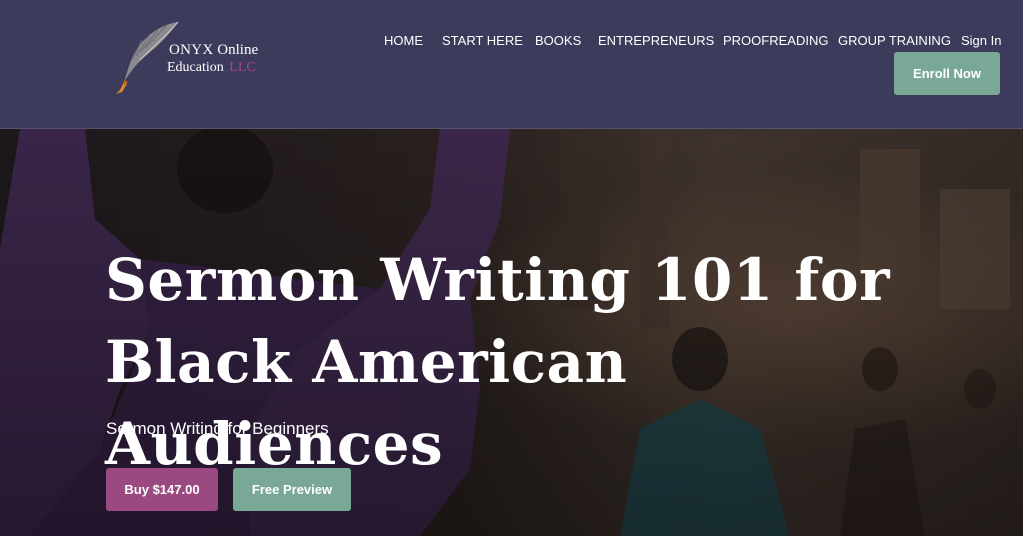  I want to click on nav-entrepreneurs: ENTREPRENEURS, so click(656, 40).